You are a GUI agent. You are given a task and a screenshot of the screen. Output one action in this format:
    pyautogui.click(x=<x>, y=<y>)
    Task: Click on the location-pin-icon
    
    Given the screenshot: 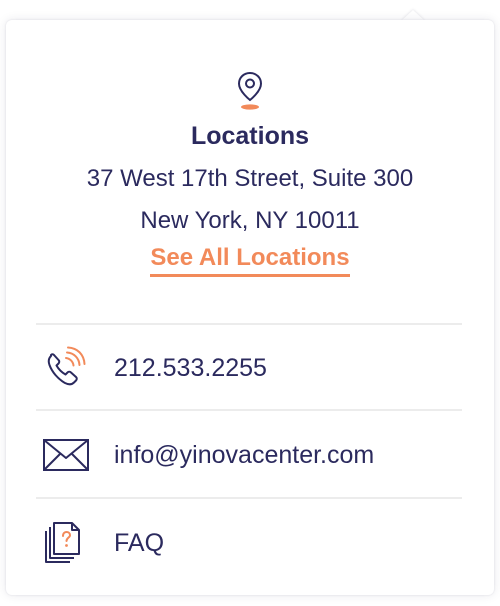 What is the action you would take?
    pyautogui.click(x=250, y=91)
    